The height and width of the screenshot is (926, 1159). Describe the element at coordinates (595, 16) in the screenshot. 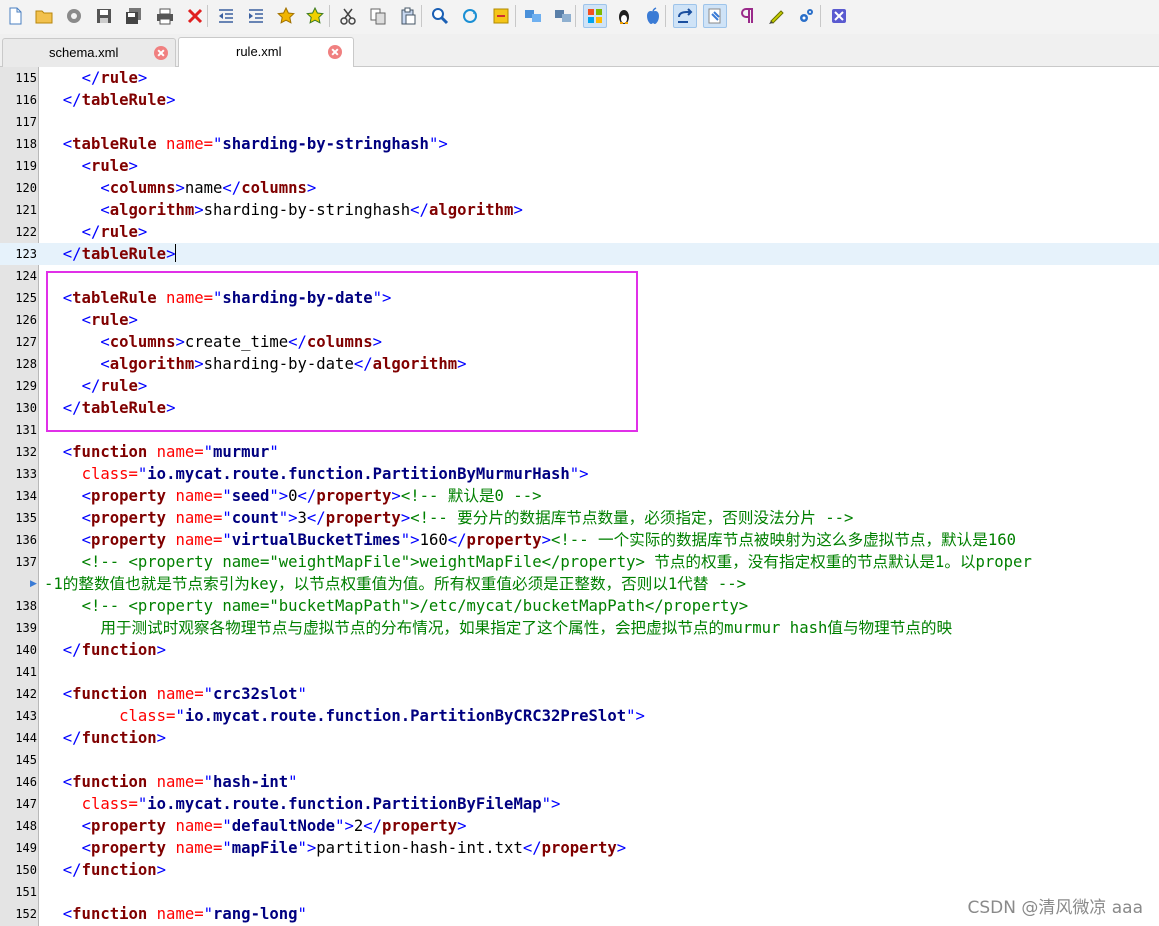

I see `windows-eol-button` at that location.